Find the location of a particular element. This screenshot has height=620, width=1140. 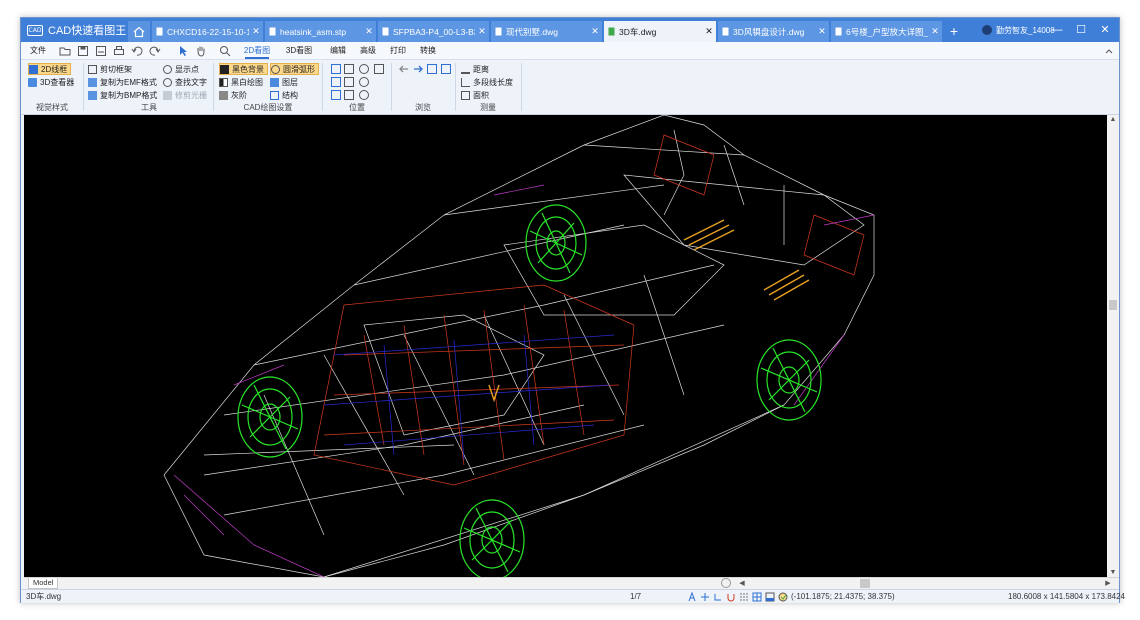

rotate-view-icon is located at coordinates (336, 95).